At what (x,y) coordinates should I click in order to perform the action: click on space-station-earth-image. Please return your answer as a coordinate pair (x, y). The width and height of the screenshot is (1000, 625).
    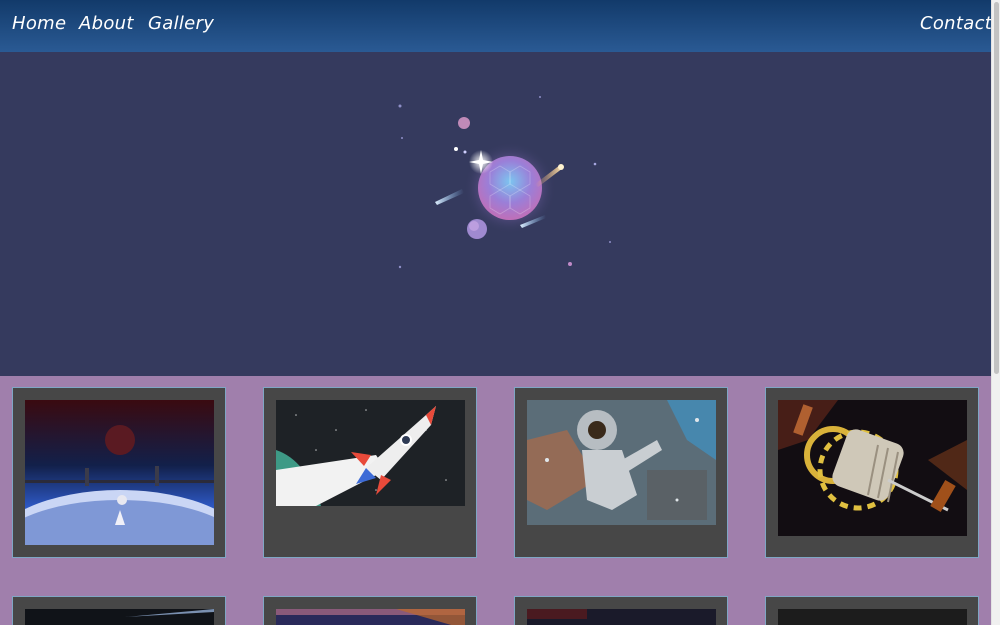
    Looking at the image, I should click on (119, 472).